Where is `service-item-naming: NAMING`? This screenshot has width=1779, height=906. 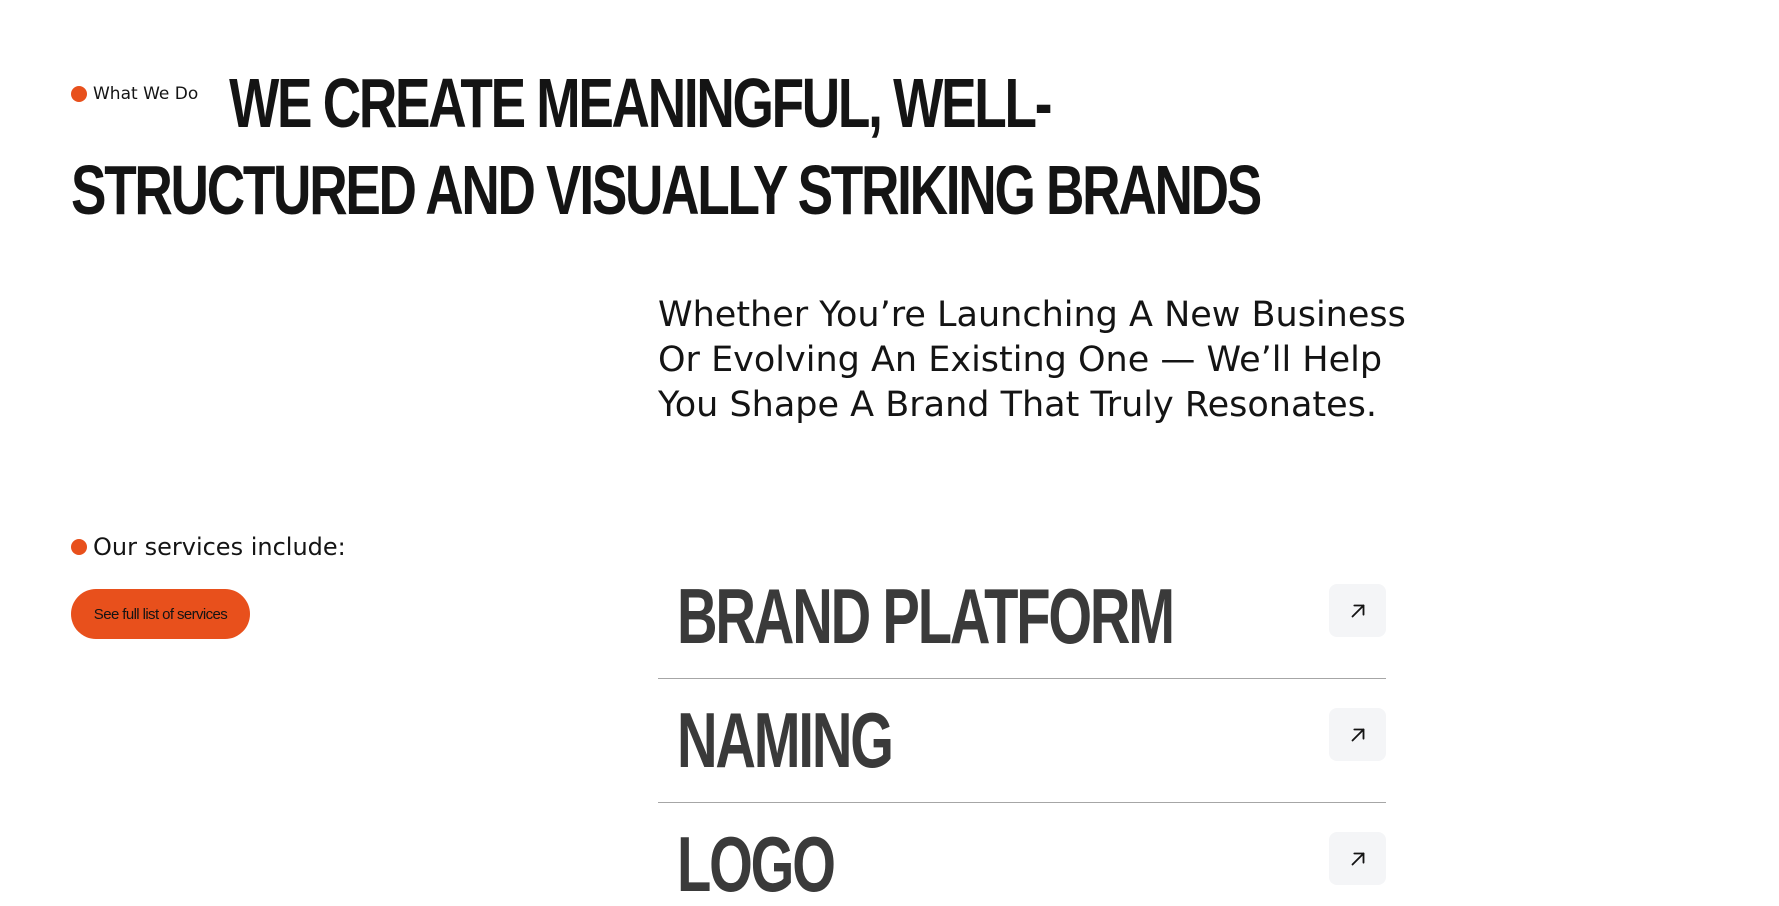
service-item-naming: NAMING is located at coordinates (1022, 741).